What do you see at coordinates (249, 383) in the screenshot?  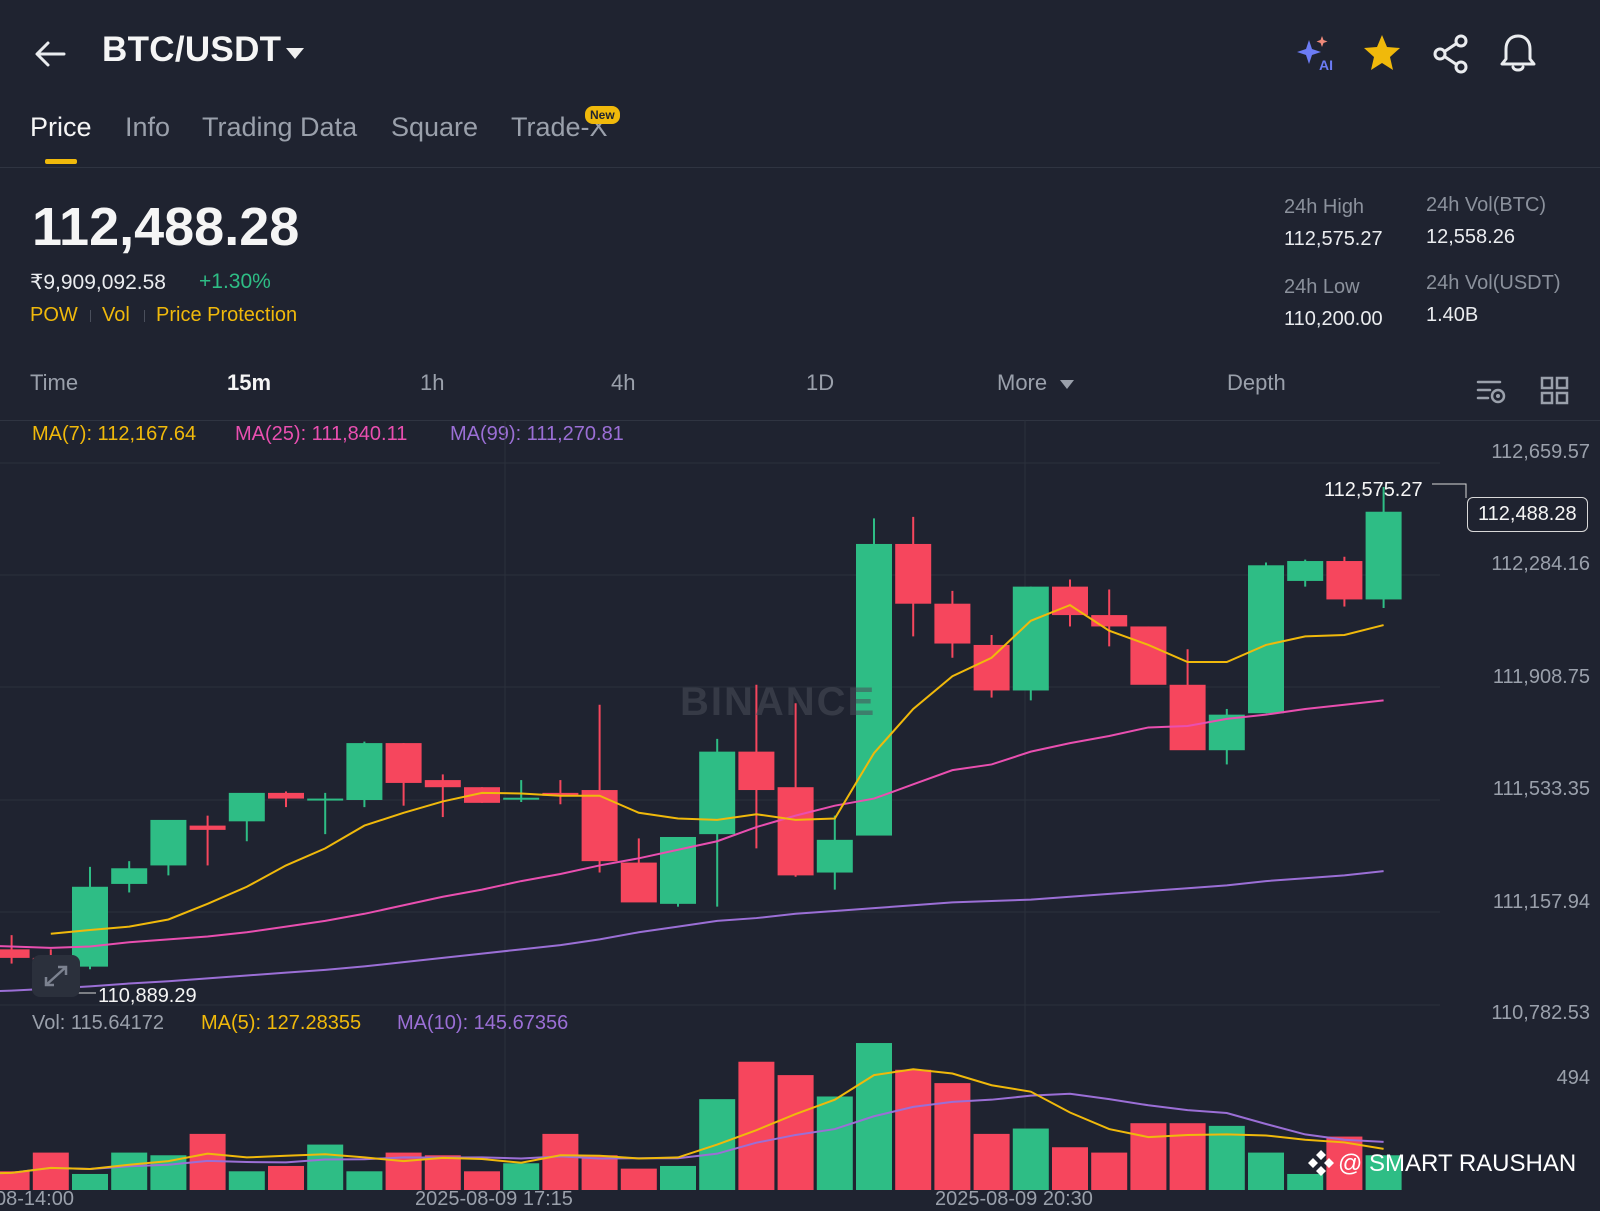 I see `interval-15m: 15m` at bounding box center [249, 383].